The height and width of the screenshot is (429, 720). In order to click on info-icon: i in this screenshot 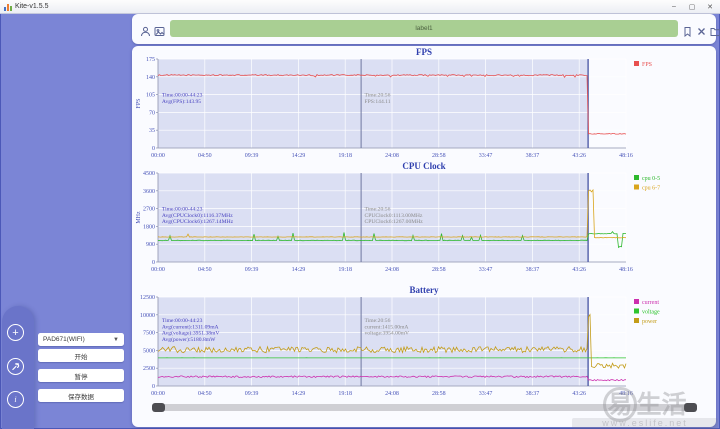, I will do `click(15, 399)`.